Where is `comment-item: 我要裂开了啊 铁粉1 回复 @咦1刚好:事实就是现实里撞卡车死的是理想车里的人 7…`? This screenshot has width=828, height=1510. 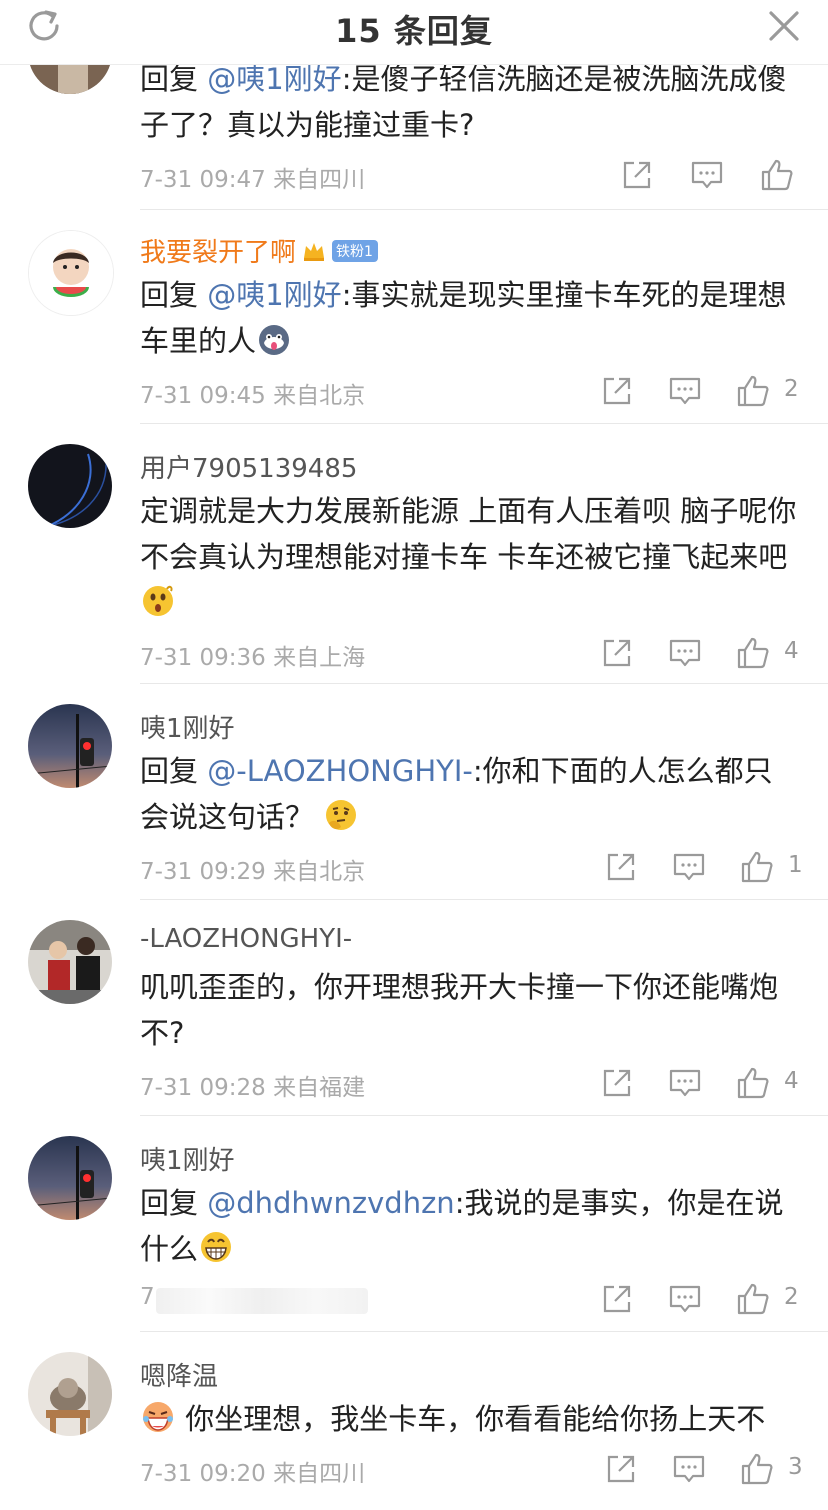
comment-item: 我要裂开了啊 铁粉1 回复 @咦1刚好:事实就是现实里撞卡车死的是理想车里的人 7… is located at coordinates (414, 317).